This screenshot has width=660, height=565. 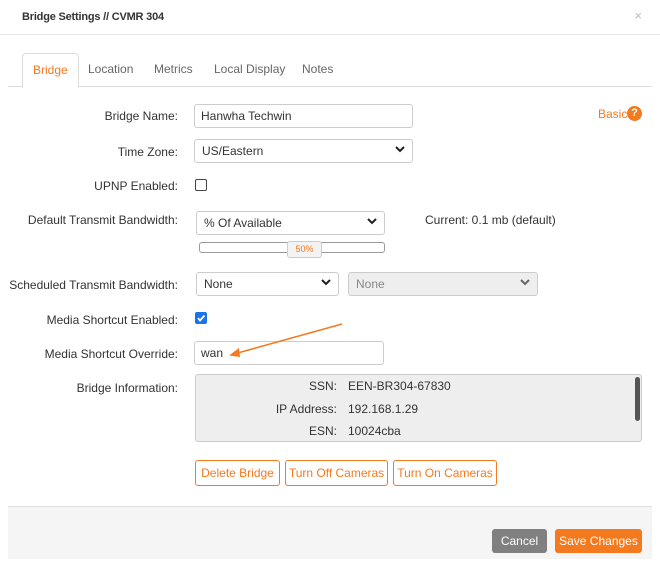 I want to click on info-key-ip-address: IP Address:, so click(x=306, y=409).